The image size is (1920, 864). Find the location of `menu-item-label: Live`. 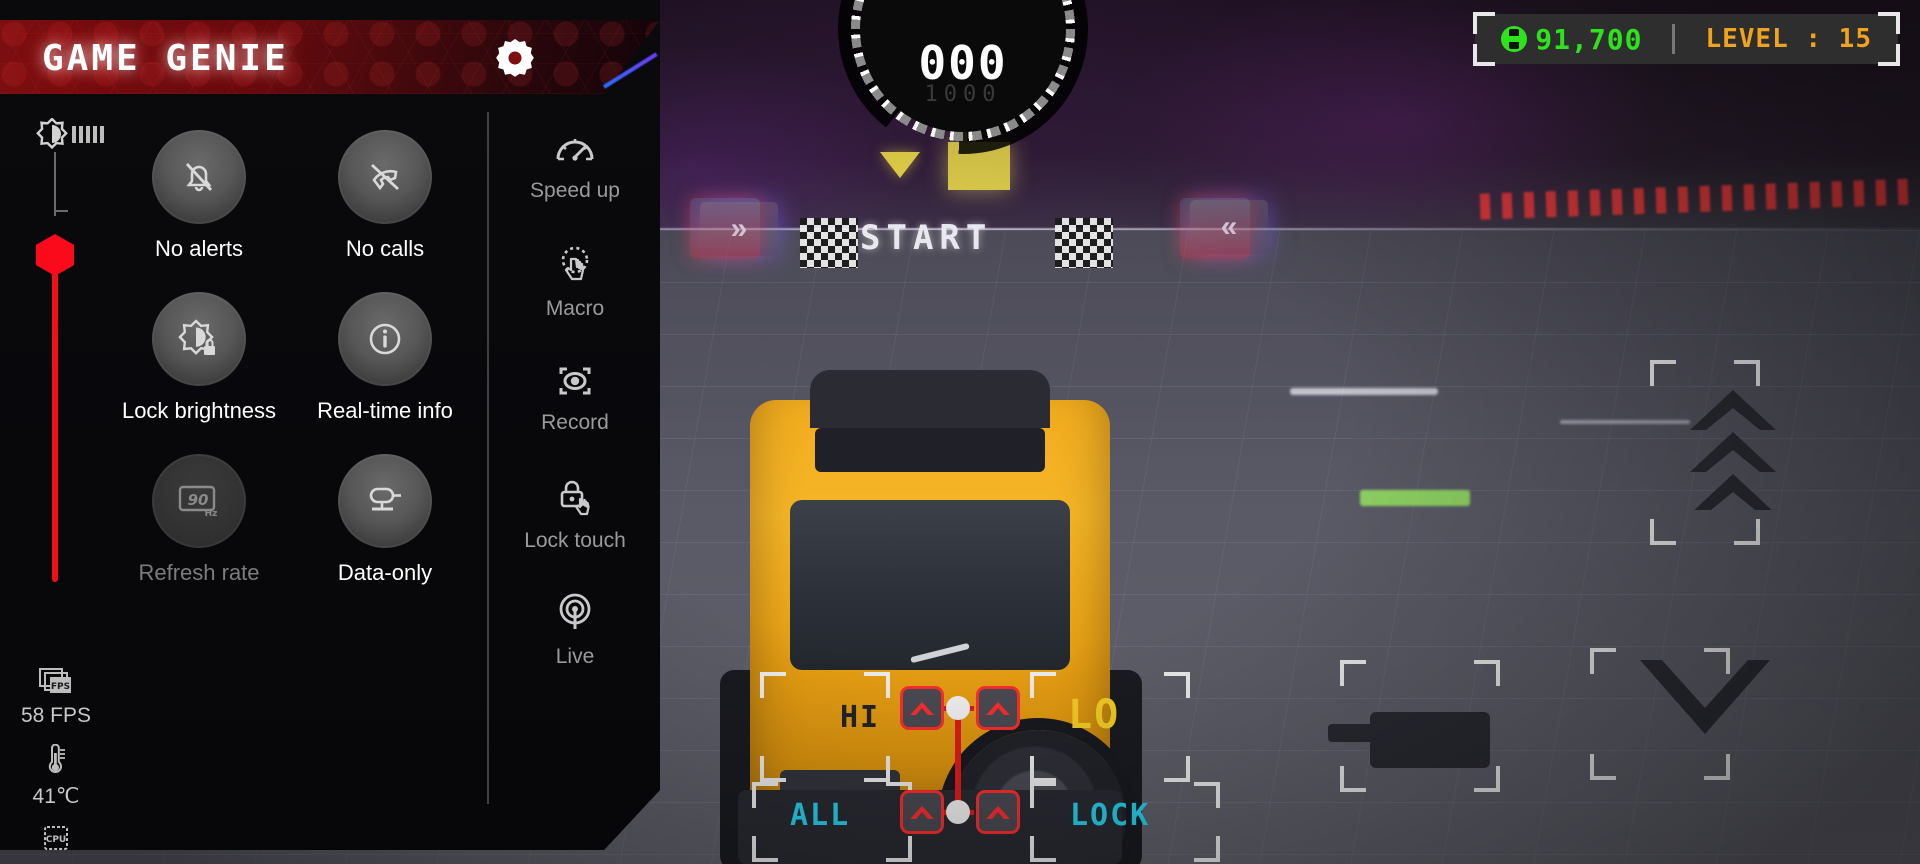

menu-item-label: Live is located at coordinates (575, 656).